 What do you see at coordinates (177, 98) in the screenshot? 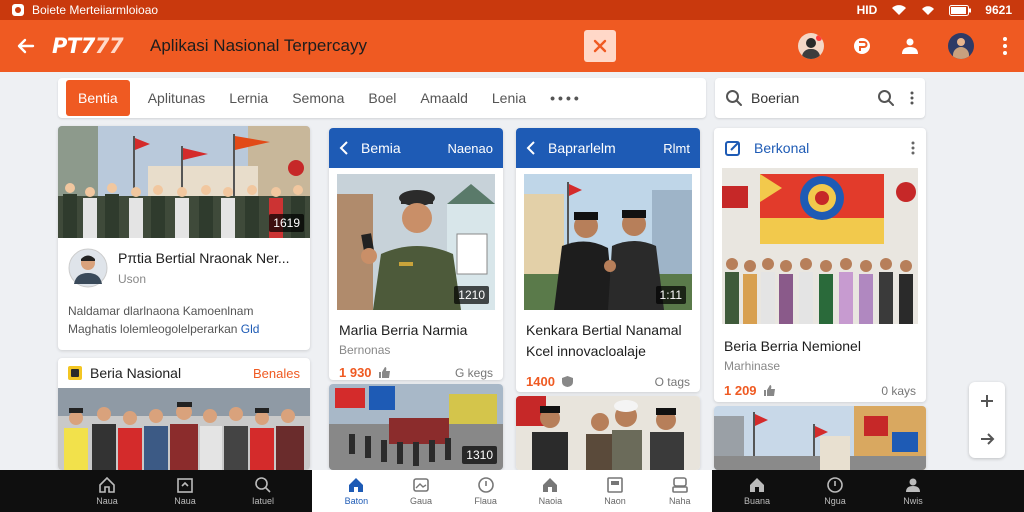
I see `tab-1: Aplitunas` at bounding box center [177, 98].